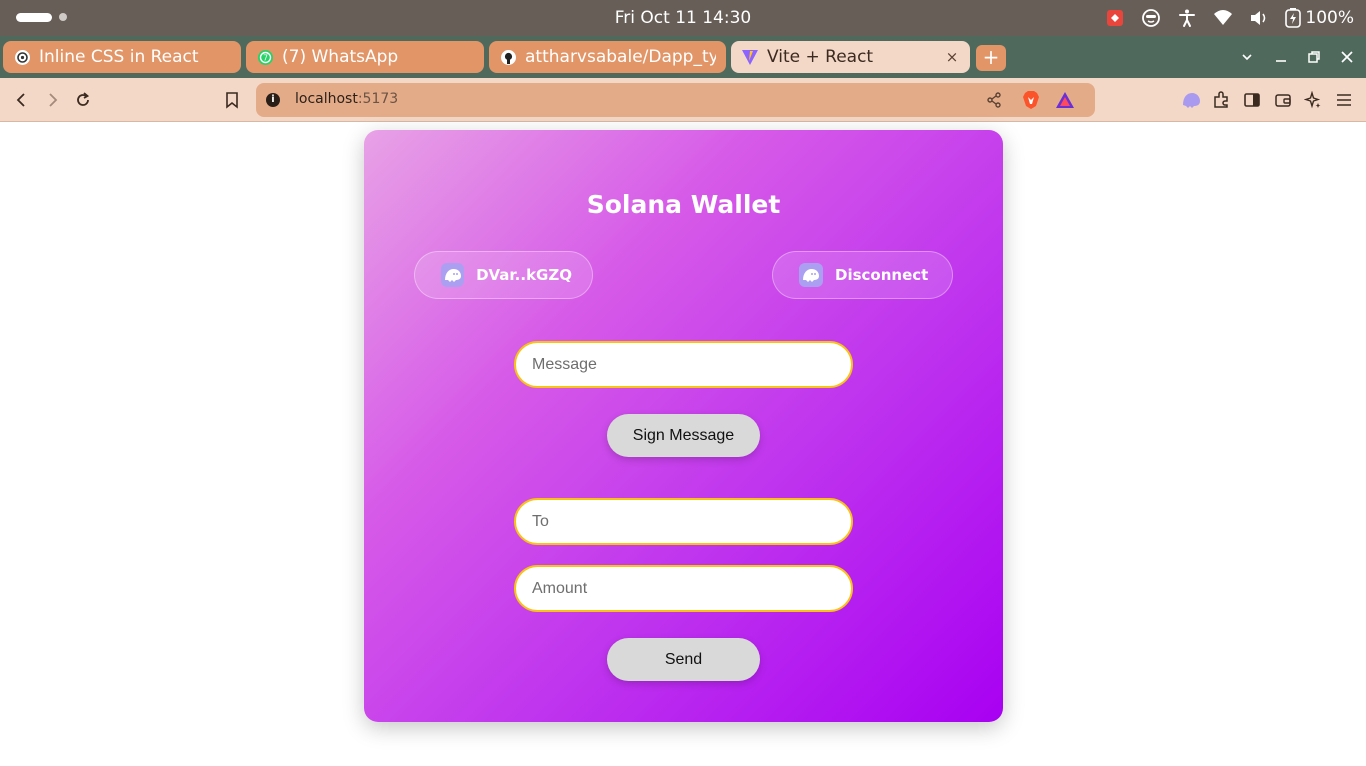  Describe the element at coordinates (524, 275) in the screenshot. I see `wallet-address-label: DVar..kGZQ` at that location.